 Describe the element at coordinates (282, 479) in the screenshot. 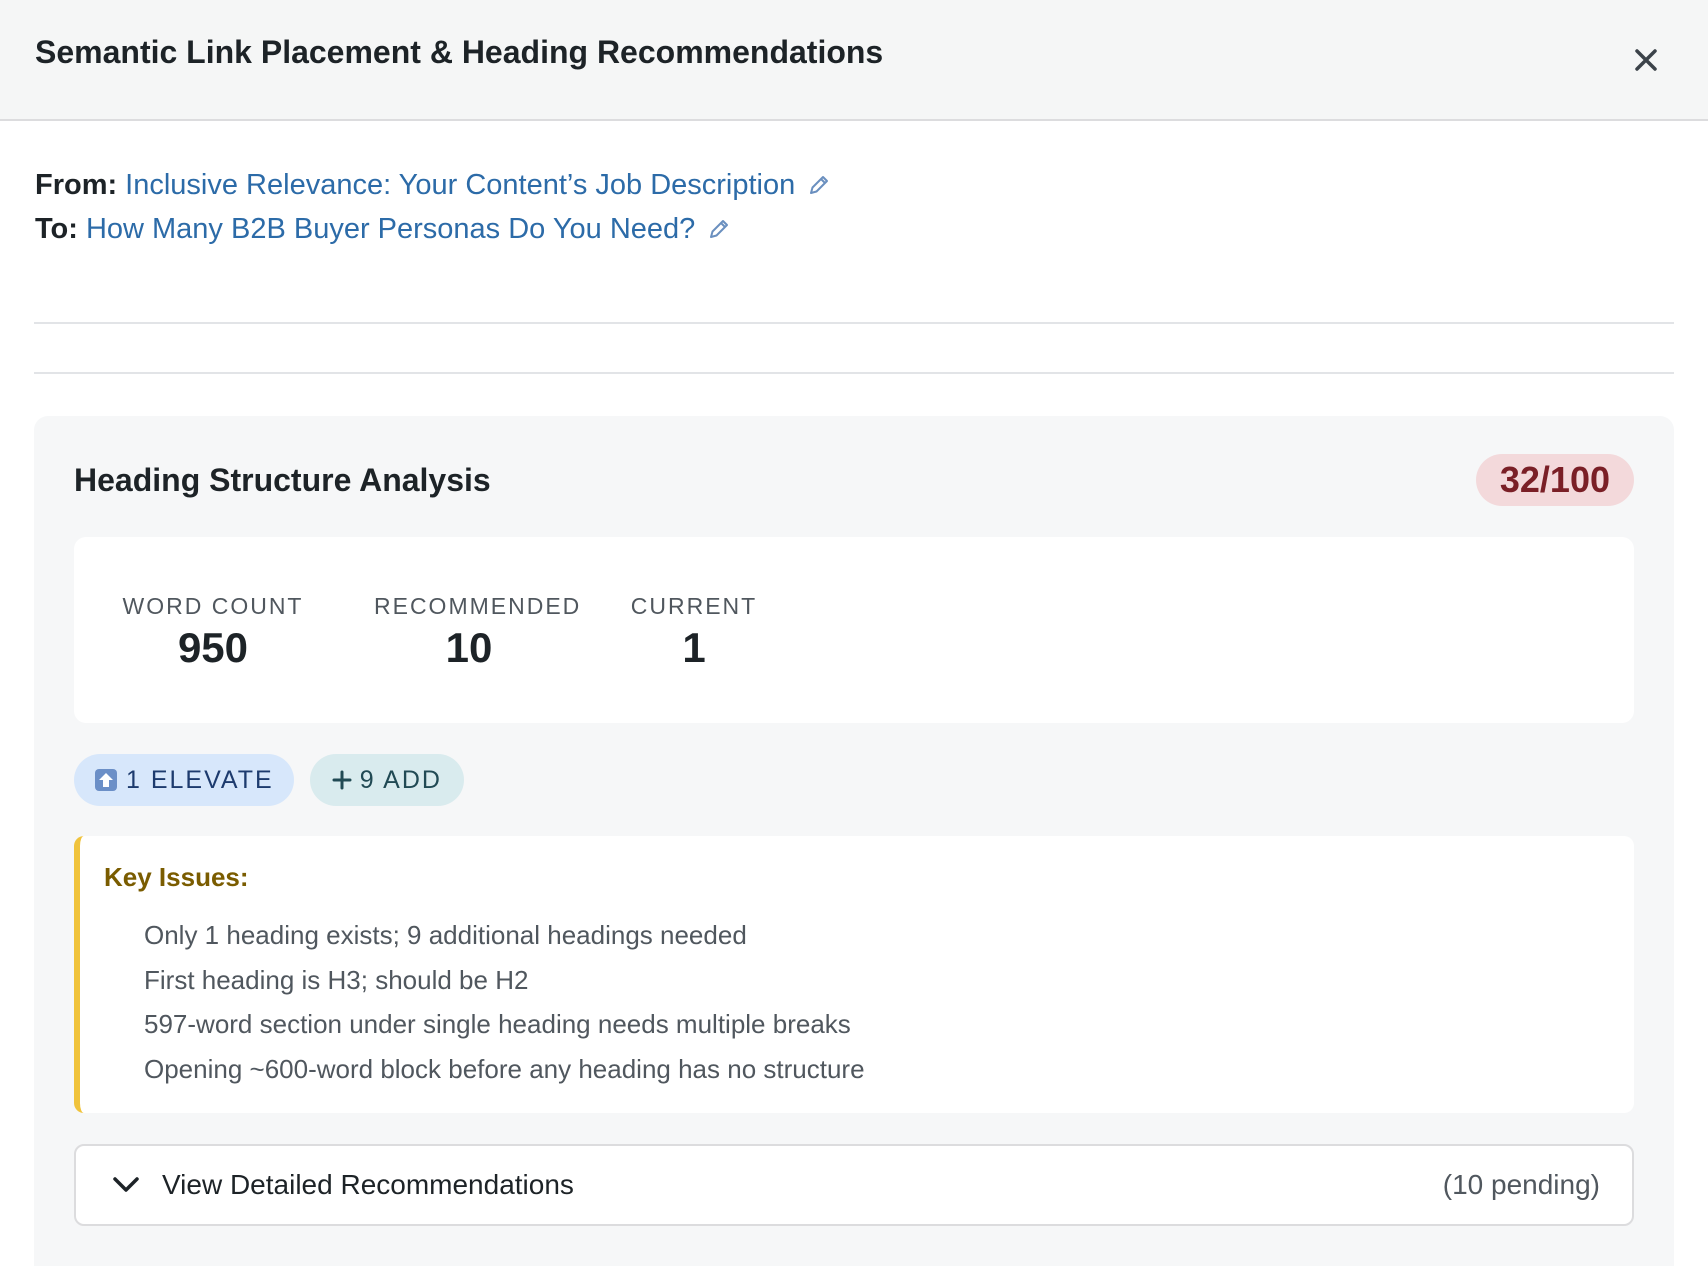

I see `card-title: Heading Structure Analysis` at that location.